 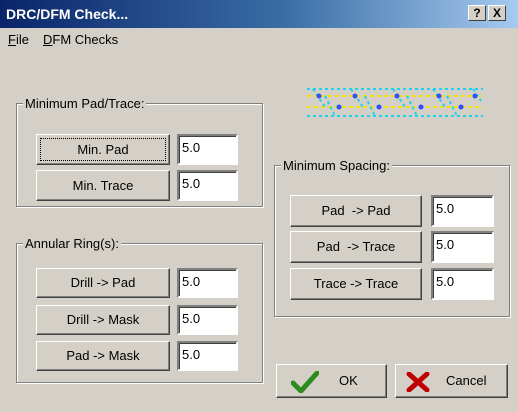 I want to click on menu-dfm-checks: DFM Checks, so click(x=80, y=39).